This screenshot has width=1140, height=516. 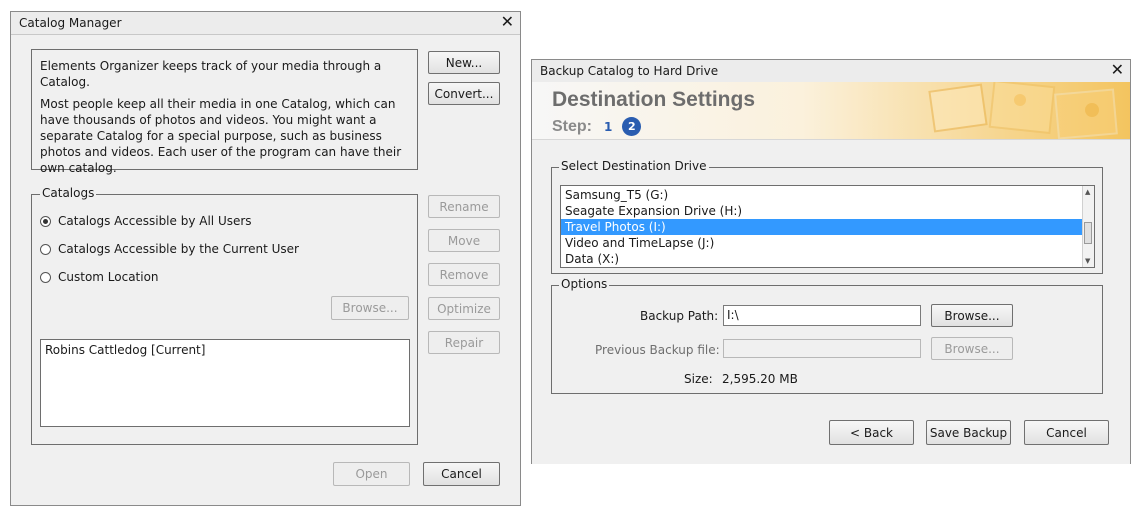 What do you see at coordinates (597, 126) in the screenshot?
I see `step-indicator: Step: 1 2` at bounding box center [597, 126].